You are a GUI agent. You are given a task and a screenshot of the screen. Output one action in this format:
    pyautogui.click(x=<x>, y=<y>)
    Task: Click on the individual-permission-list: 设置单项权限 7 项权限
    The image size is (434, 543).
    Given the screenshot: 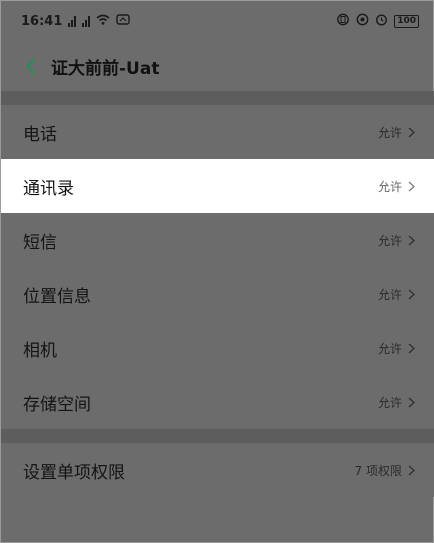 What is the action you would take?
    pyautogui.click(x=217, y=470)
    